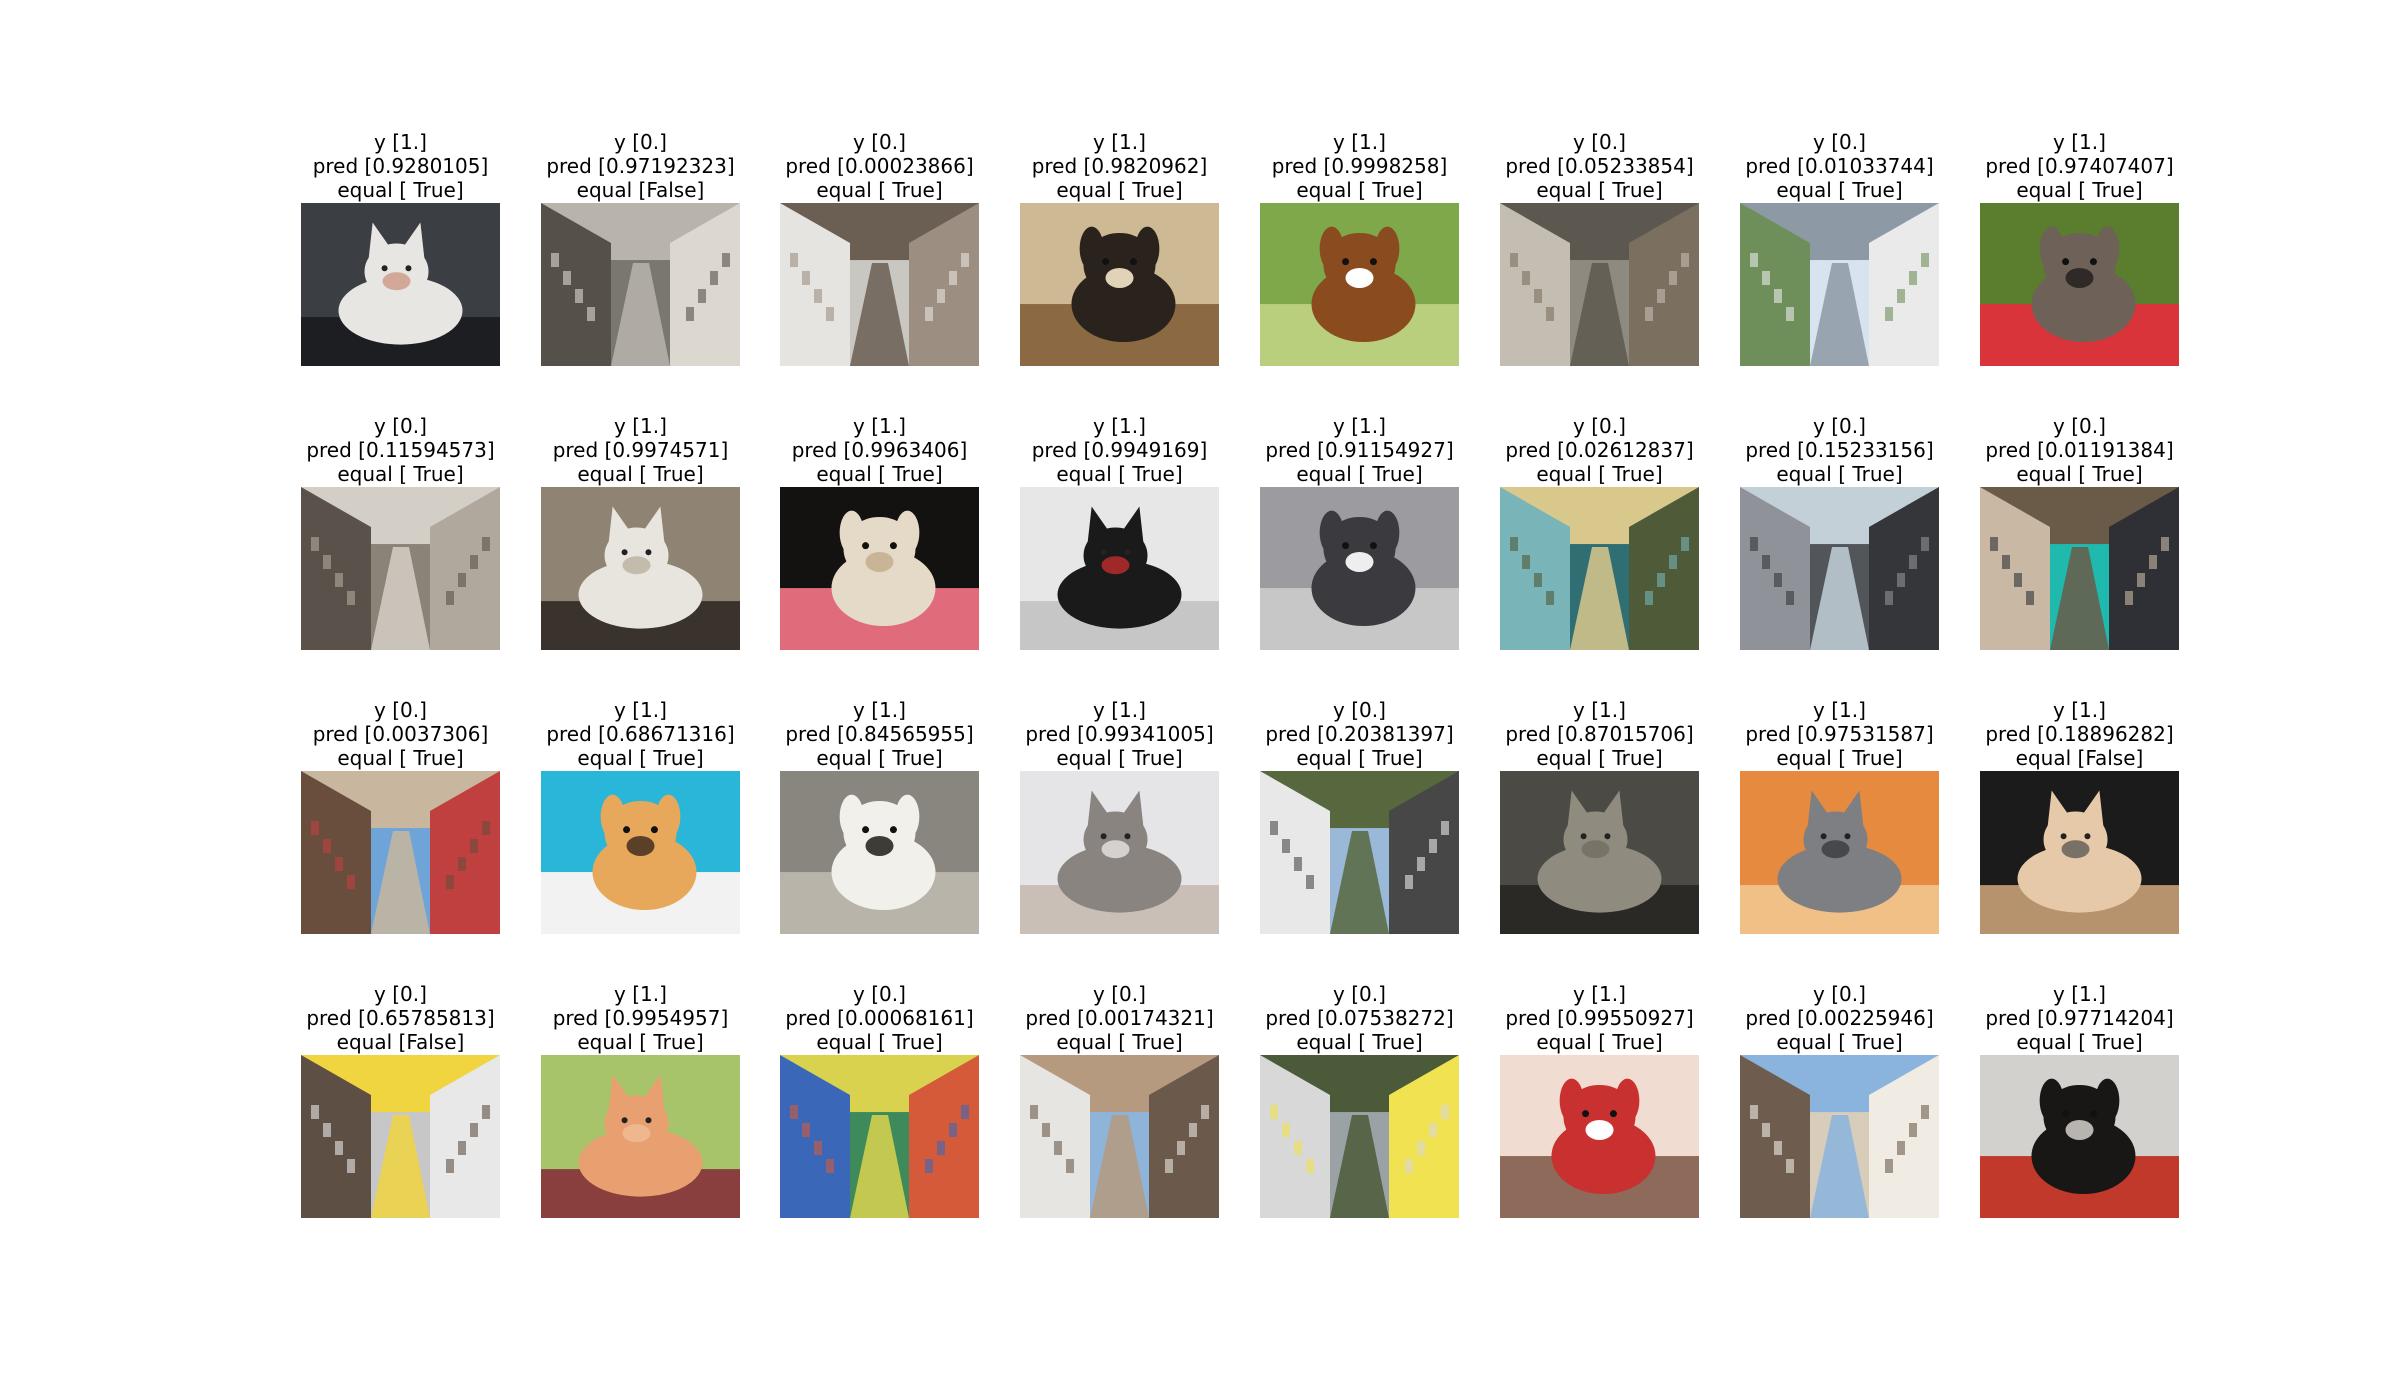 The image size is (2400, 1400). Describe the element at coordinates (1839, 166) in the screenshot. I see `panel-title: y [0.] pred [0.01033744] equal [ True]` at that location.